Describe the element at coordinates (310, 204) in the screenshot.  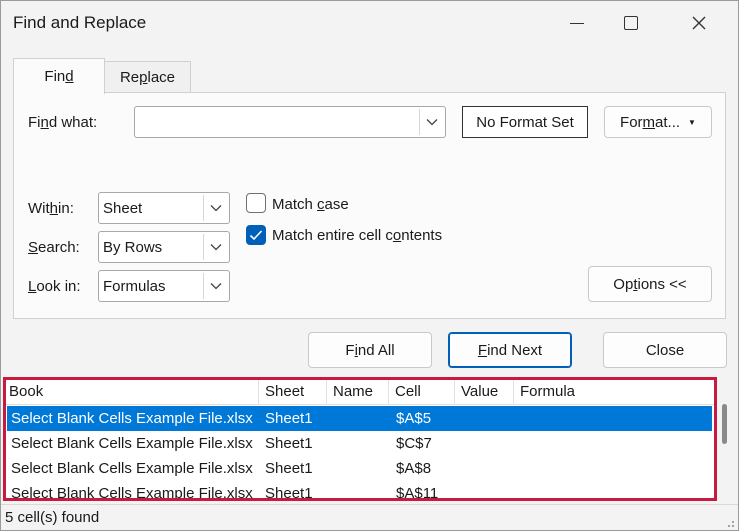
I see `match-case-label: Match case` at that location.